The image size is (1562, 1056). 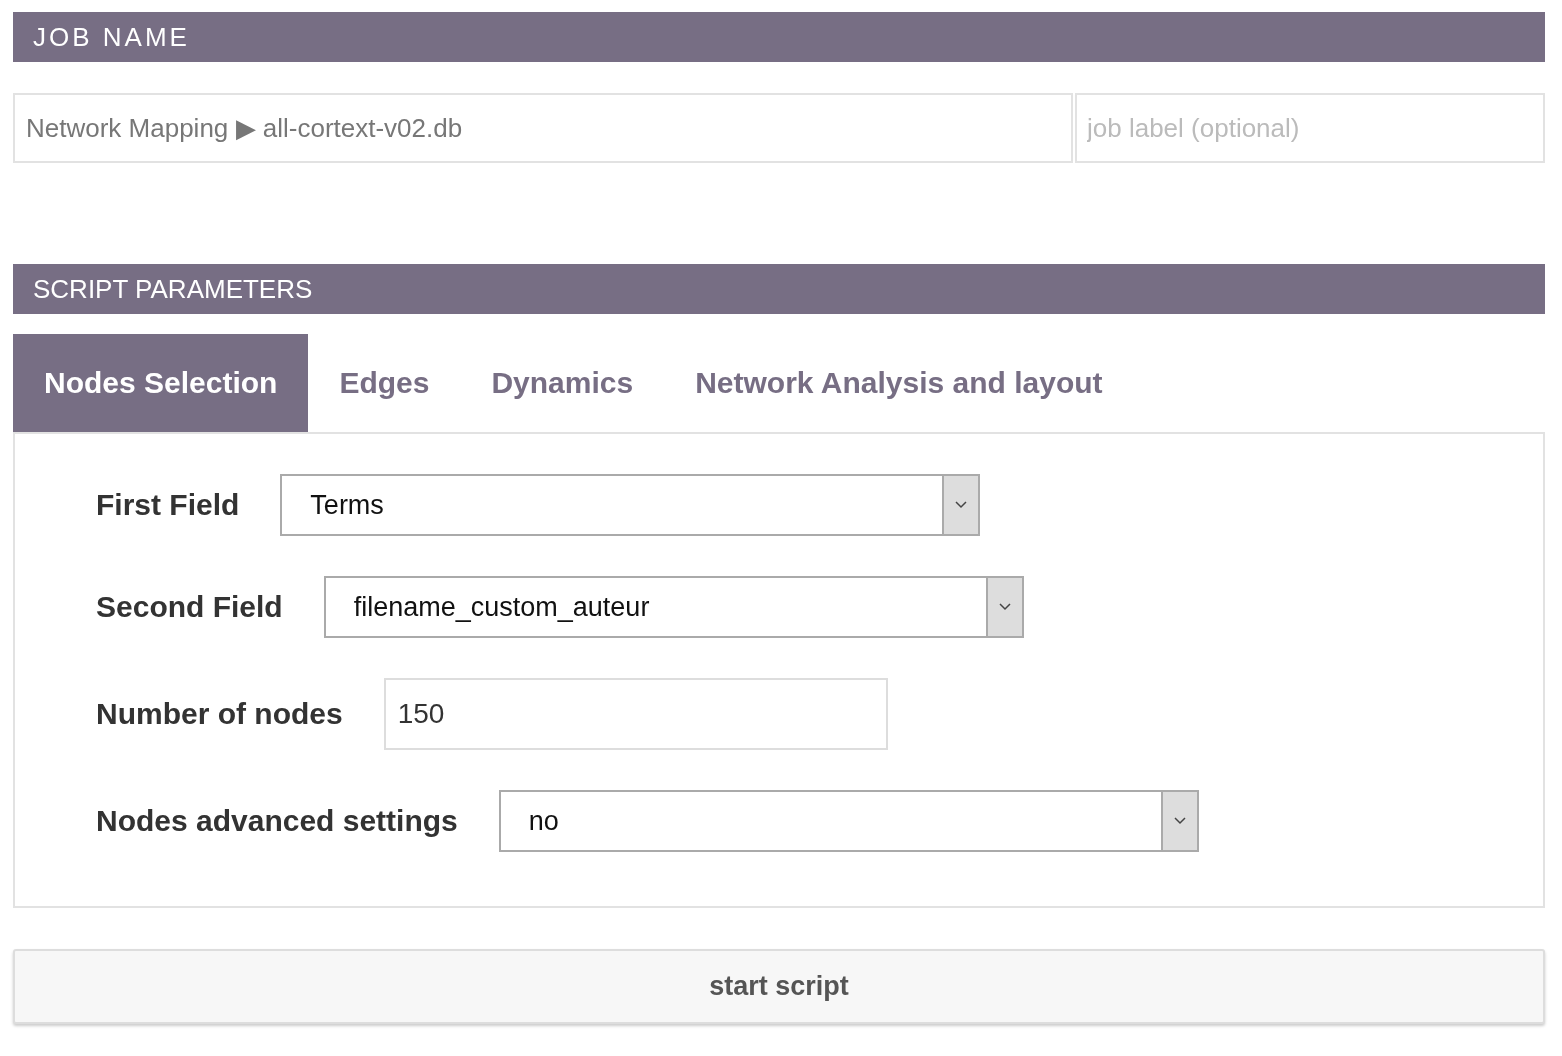 I want to click on tab: Network Analysis and layout, so click(x=899, y=383).